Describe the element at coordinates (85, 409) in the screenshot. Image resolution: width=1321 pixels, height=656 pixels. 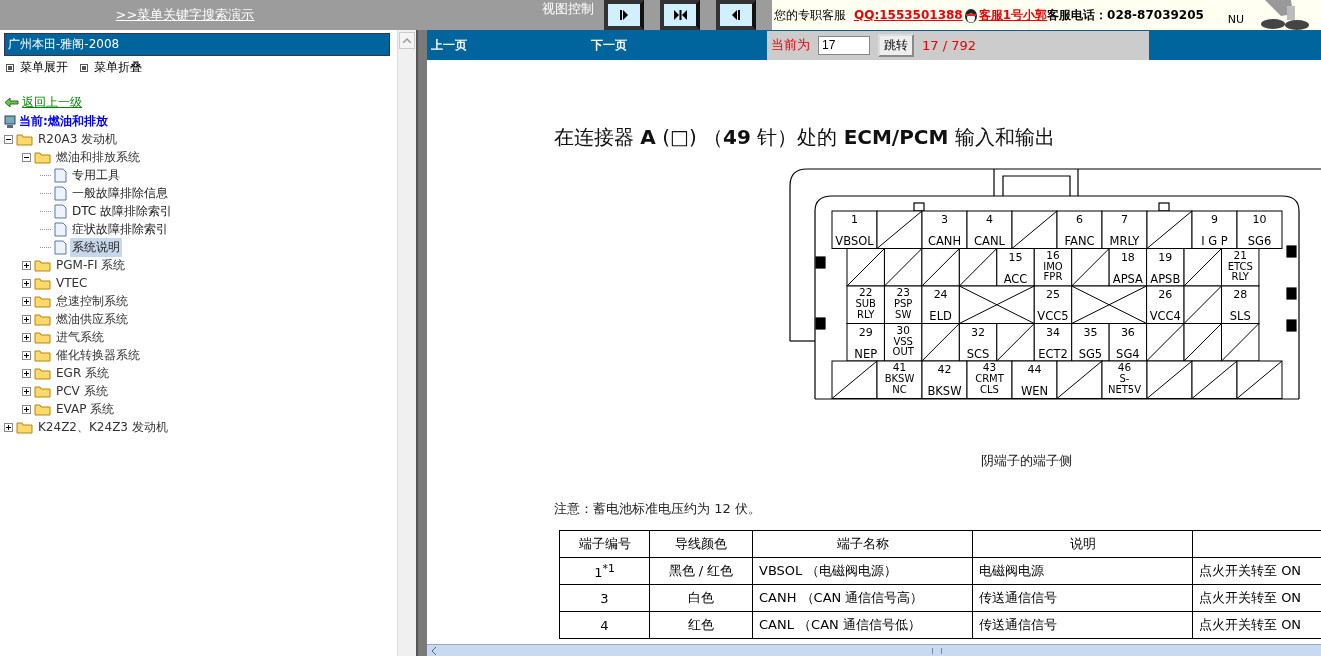
I see `tree-item: EVAP 系统` at that location.